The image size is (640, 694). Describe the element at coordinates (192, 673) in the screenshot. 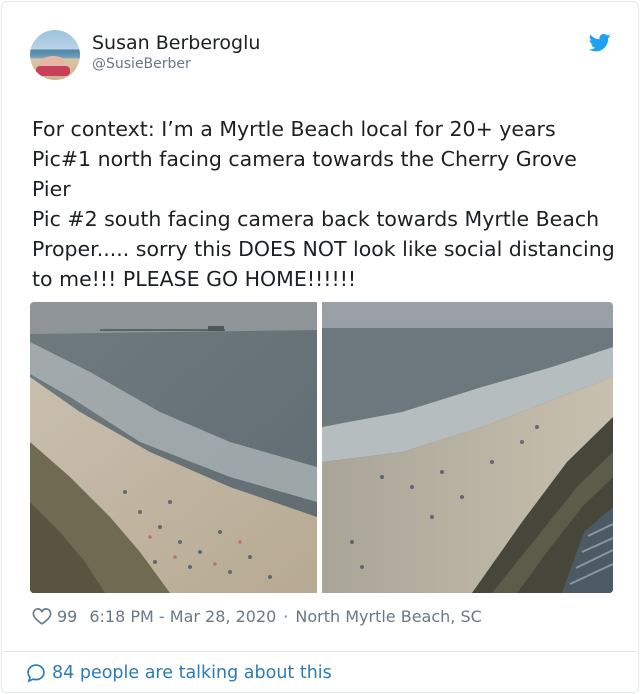

I see `conversation-label: 84 people are talking about this` at that location.